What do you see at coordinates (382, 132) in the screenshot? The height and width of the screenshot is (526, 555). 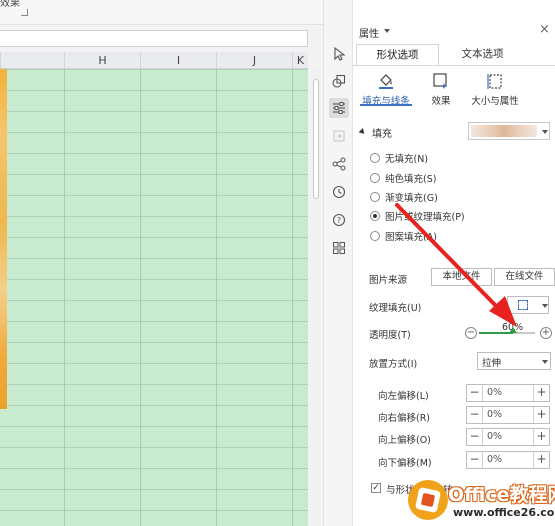 I see `fill-section-title: 填充` at bounding box center [382, 132].